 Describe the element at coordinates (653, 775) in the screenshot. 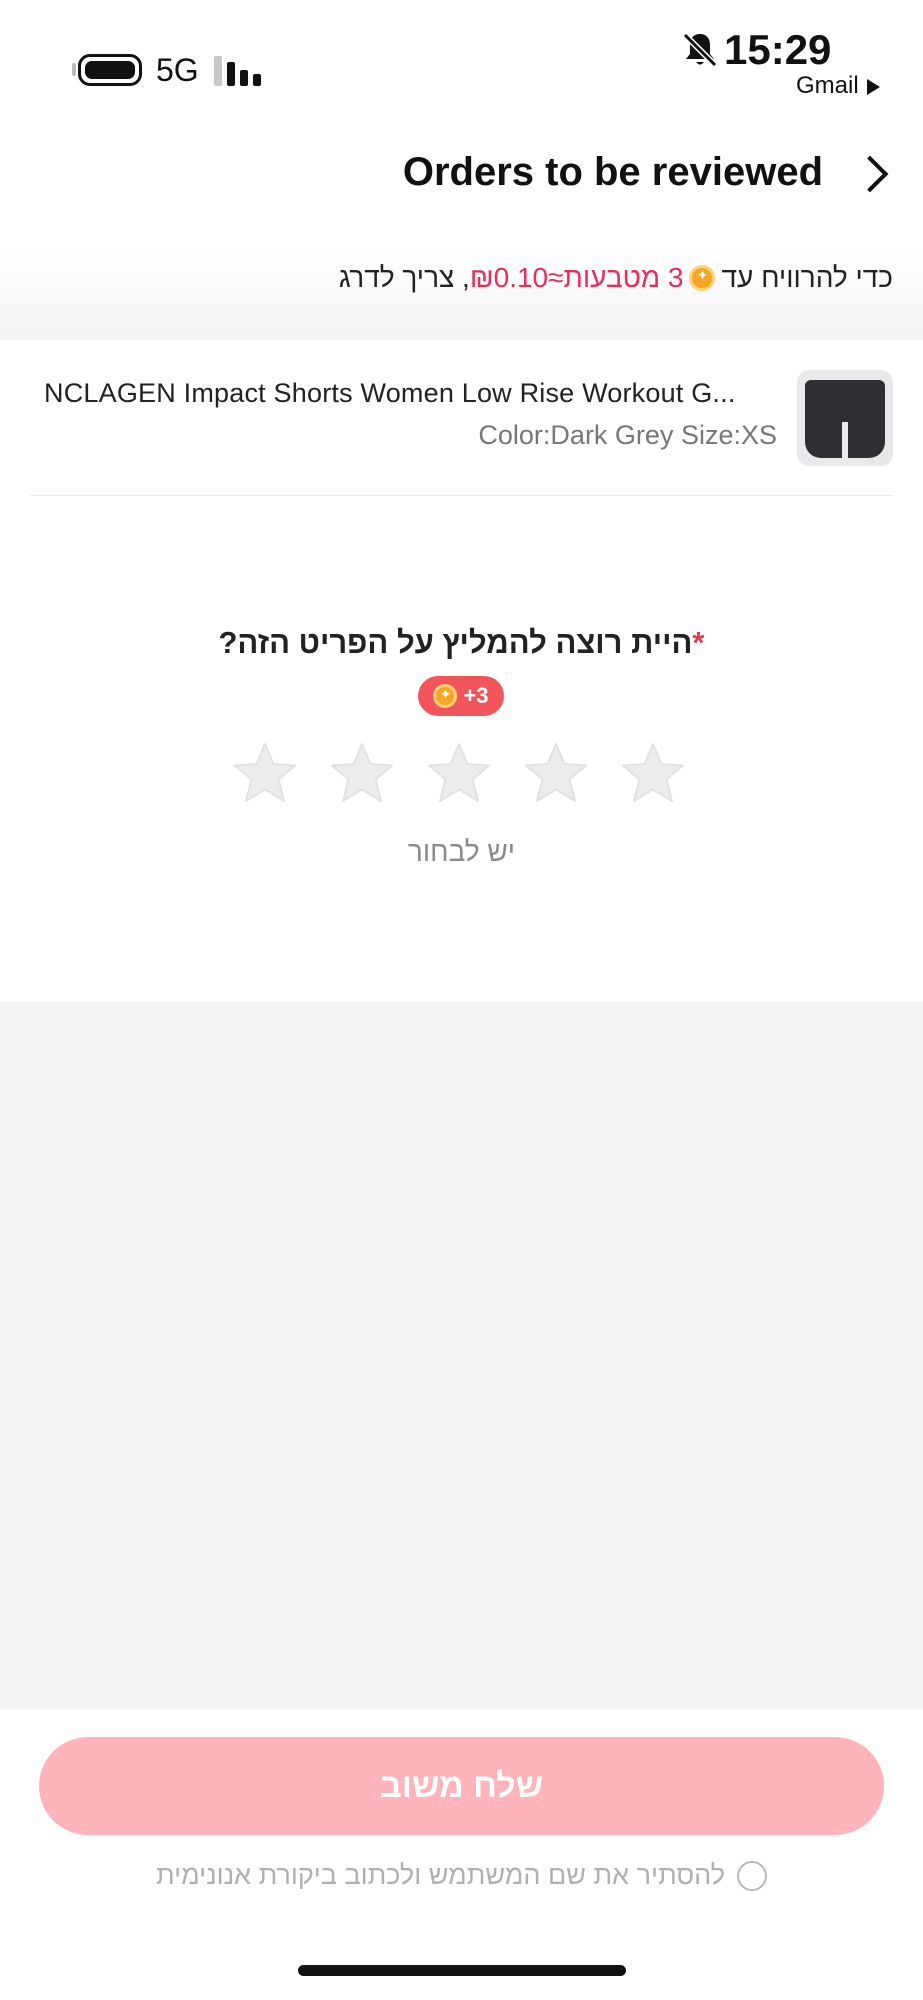

I see `star-1-icon` at that location.